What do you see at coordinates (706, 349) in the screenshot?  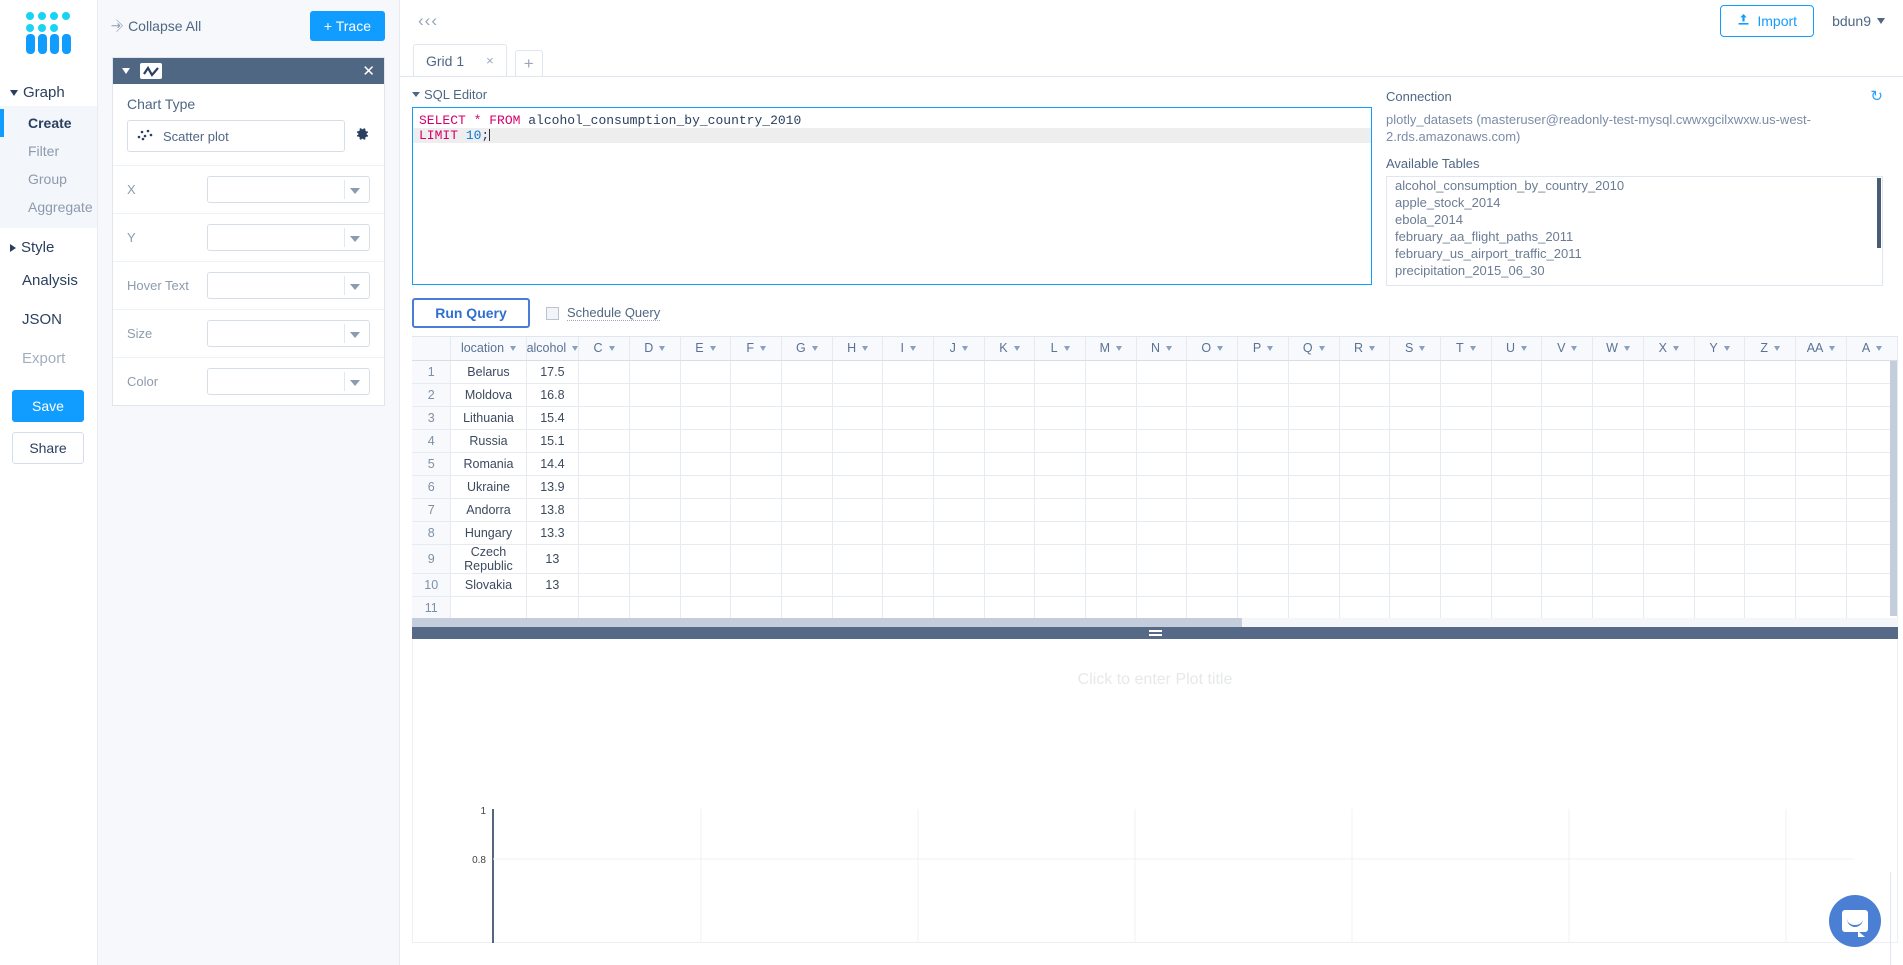 I see `column-header-e: E` at bounding box center [706, 349].